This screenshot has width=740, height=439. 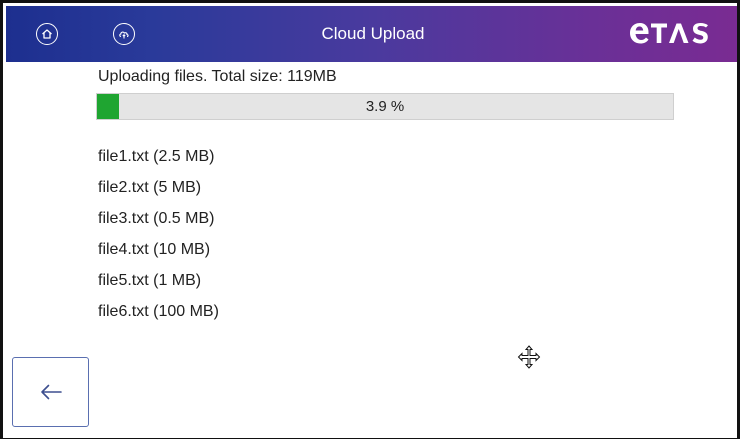 I want to click on file-list-item: file3.txt (0.5 MB), so click(x=156, y=218).